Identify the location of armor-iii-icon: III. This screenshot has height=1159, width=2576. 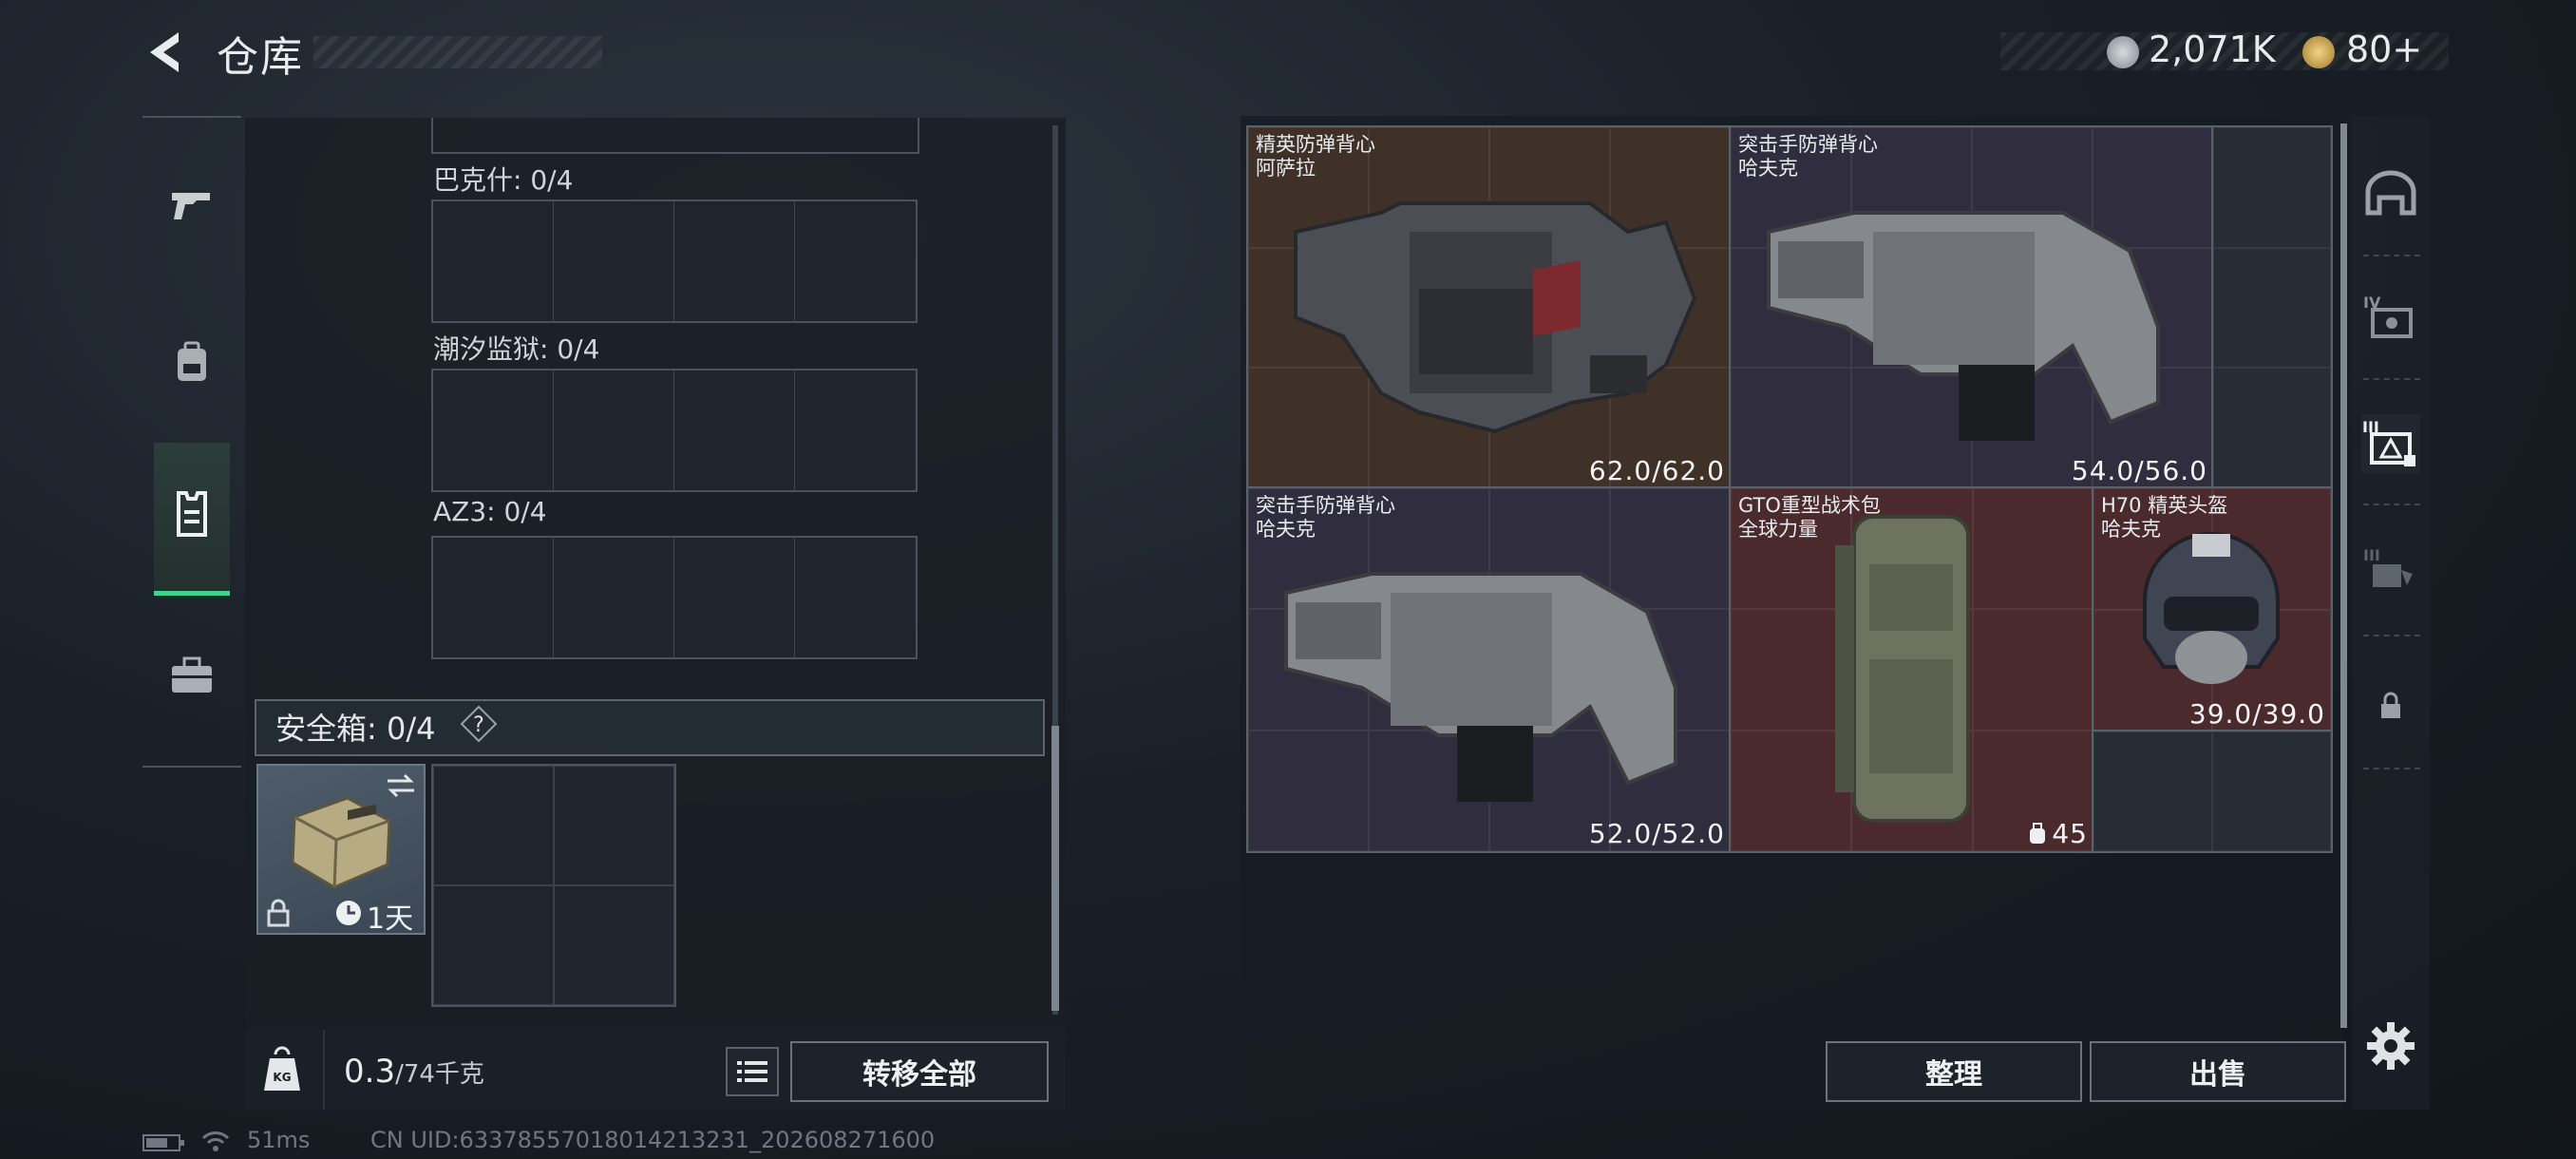
(2388, 442).